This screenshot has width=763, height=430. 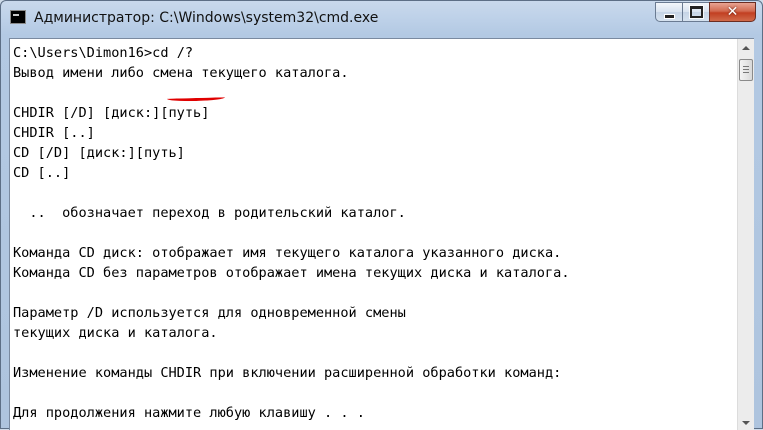 I want to click on console-line: CHDIR [..], so click(x=54, y=133).